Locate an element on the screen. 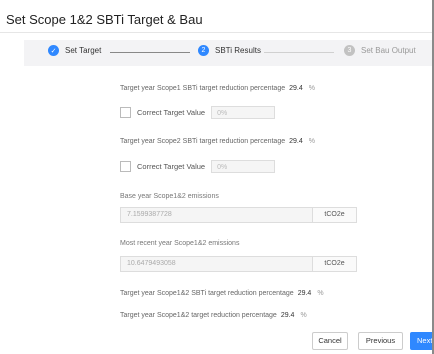  step-label: SBTi Results is located at coordinates (238, 50).